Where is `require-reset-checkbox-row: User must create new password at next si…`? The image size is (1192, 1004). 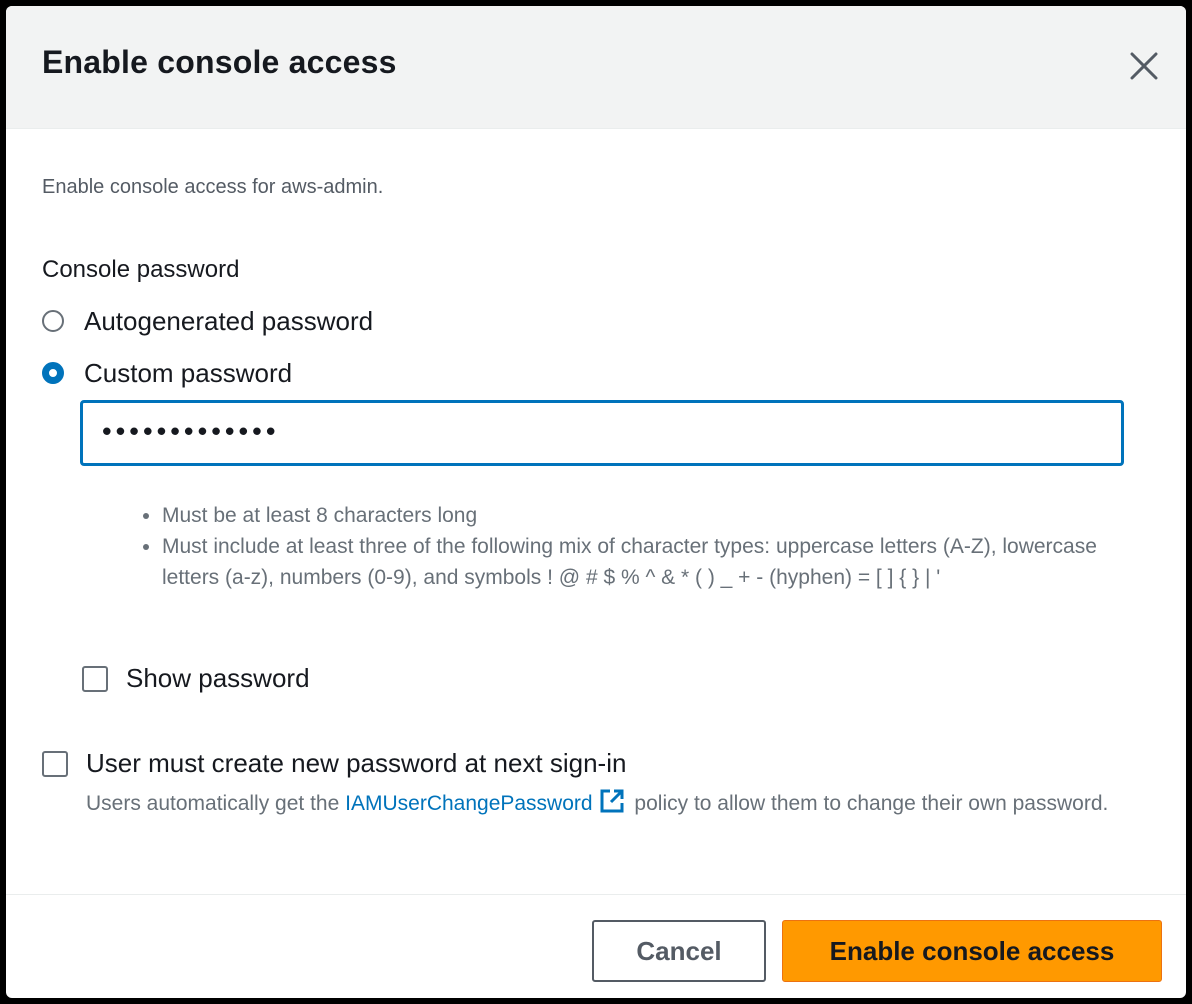 require-reset-checkbox-row: User must create new password at next si… is located at coordinates (334, 763).